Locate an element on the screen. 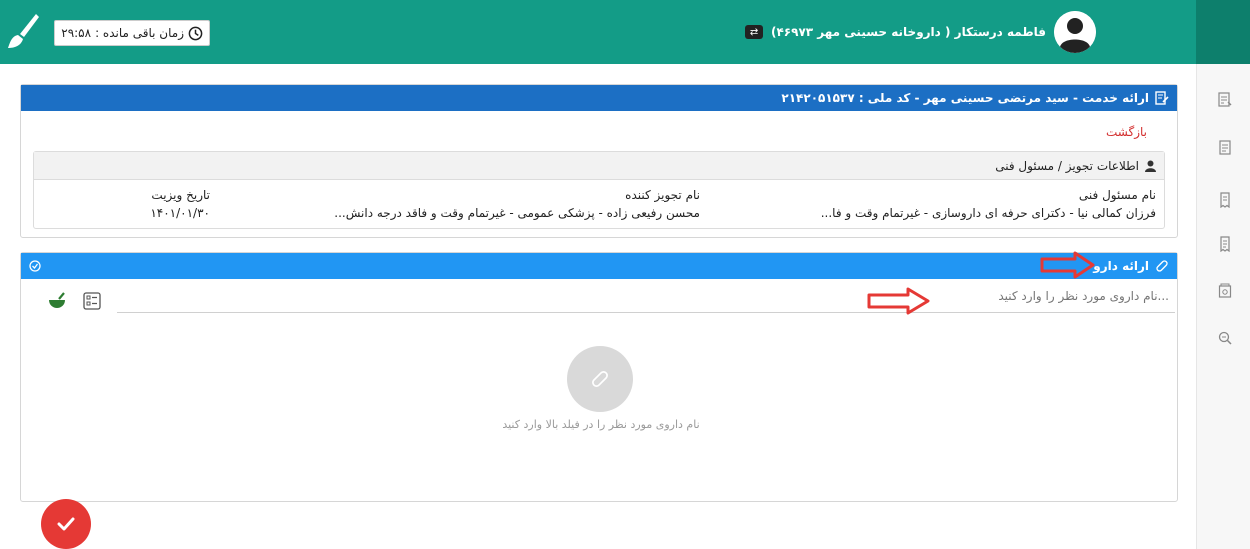  check-icon is located at coordinates (66, 524).